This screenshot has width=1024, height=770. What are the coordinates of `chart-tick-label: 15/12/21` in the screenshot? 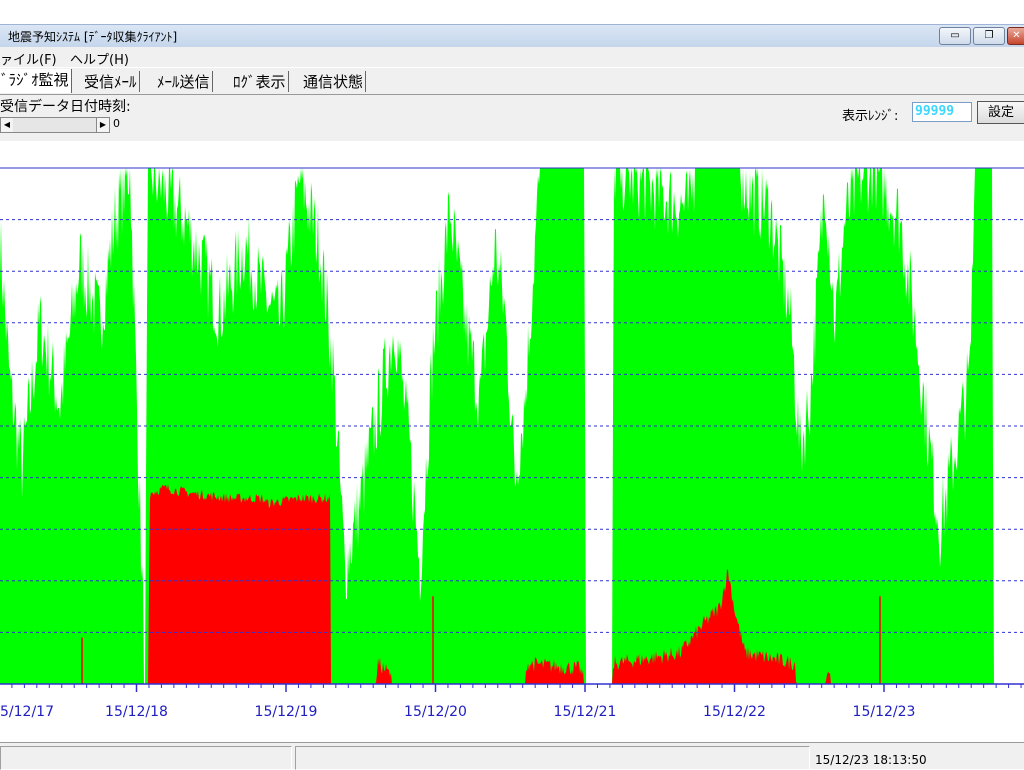 It's located at (585, 712).